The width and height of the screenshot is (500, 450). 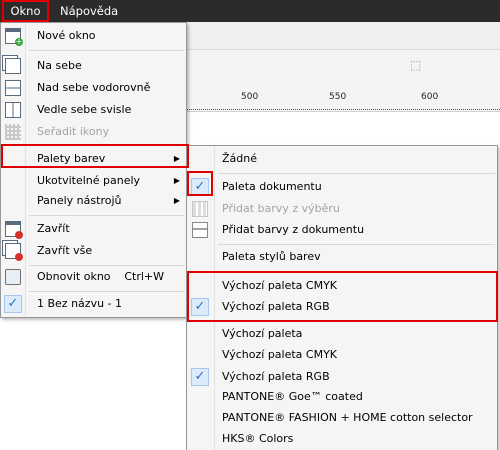 I want to click on menu-item-label: 1 Bez názvu - 1, so click(x=80, y=303).